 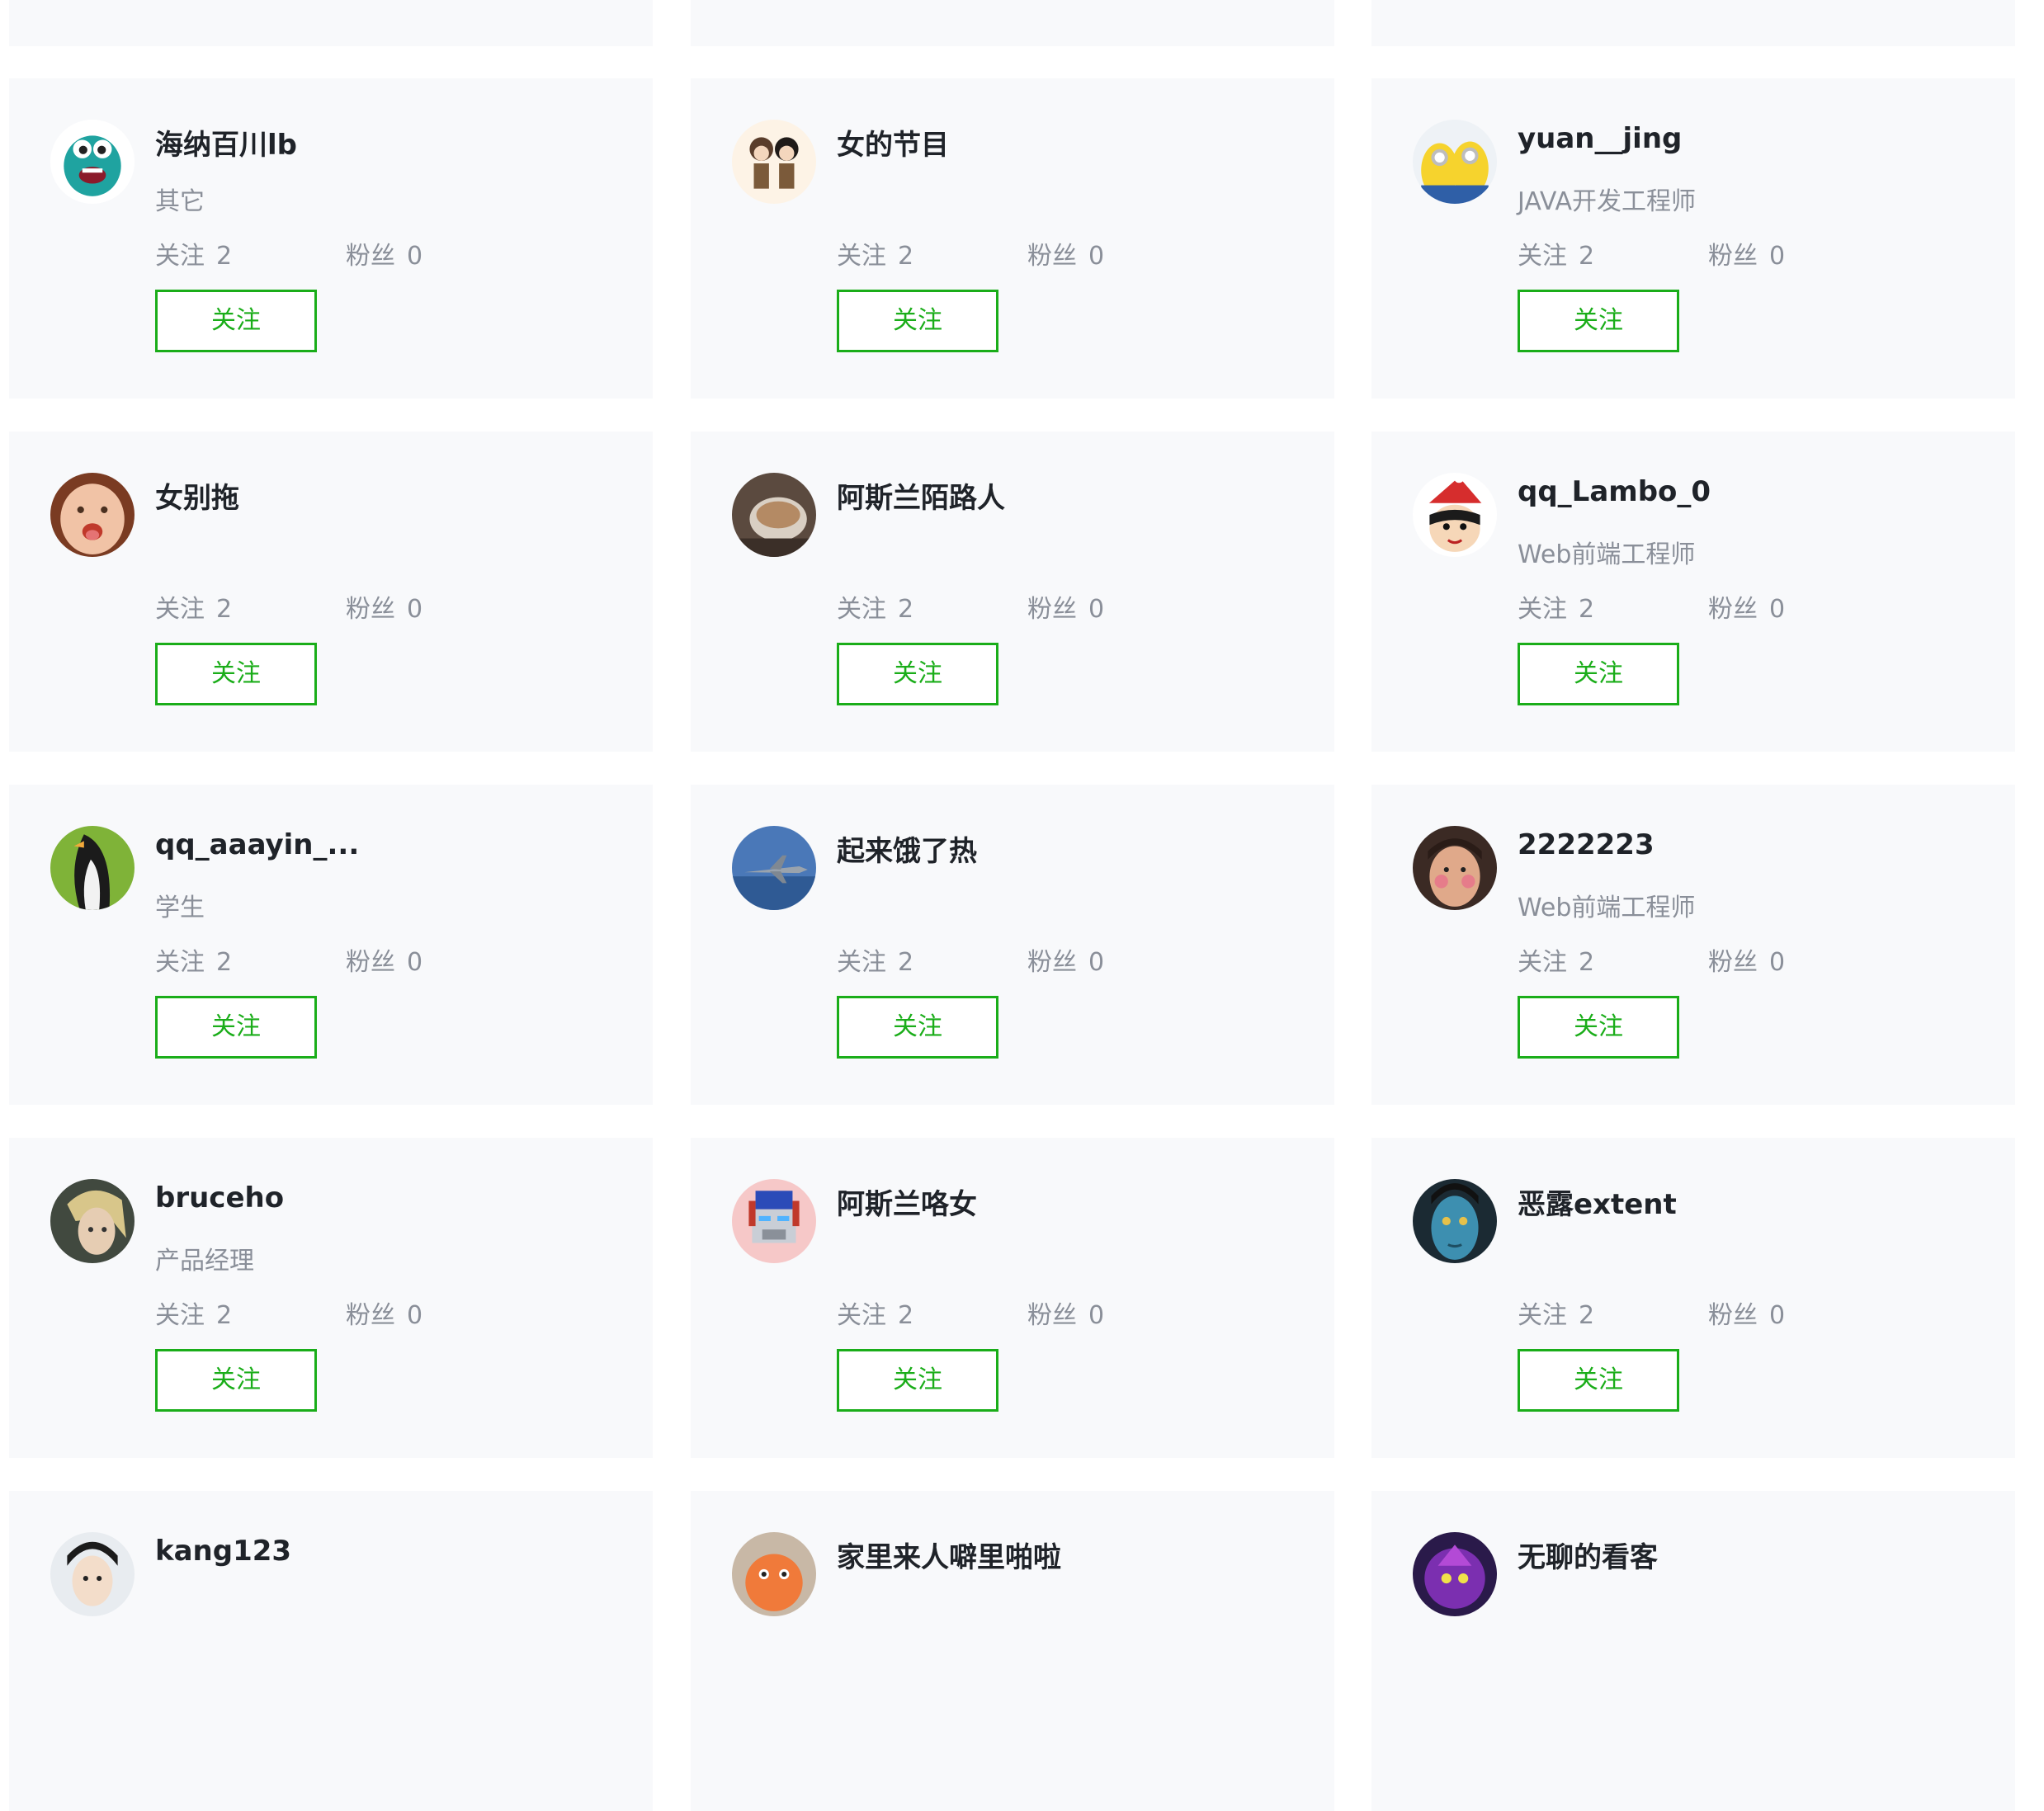 I want to click on user-name: 2222223, so click(x=1586, y=844).